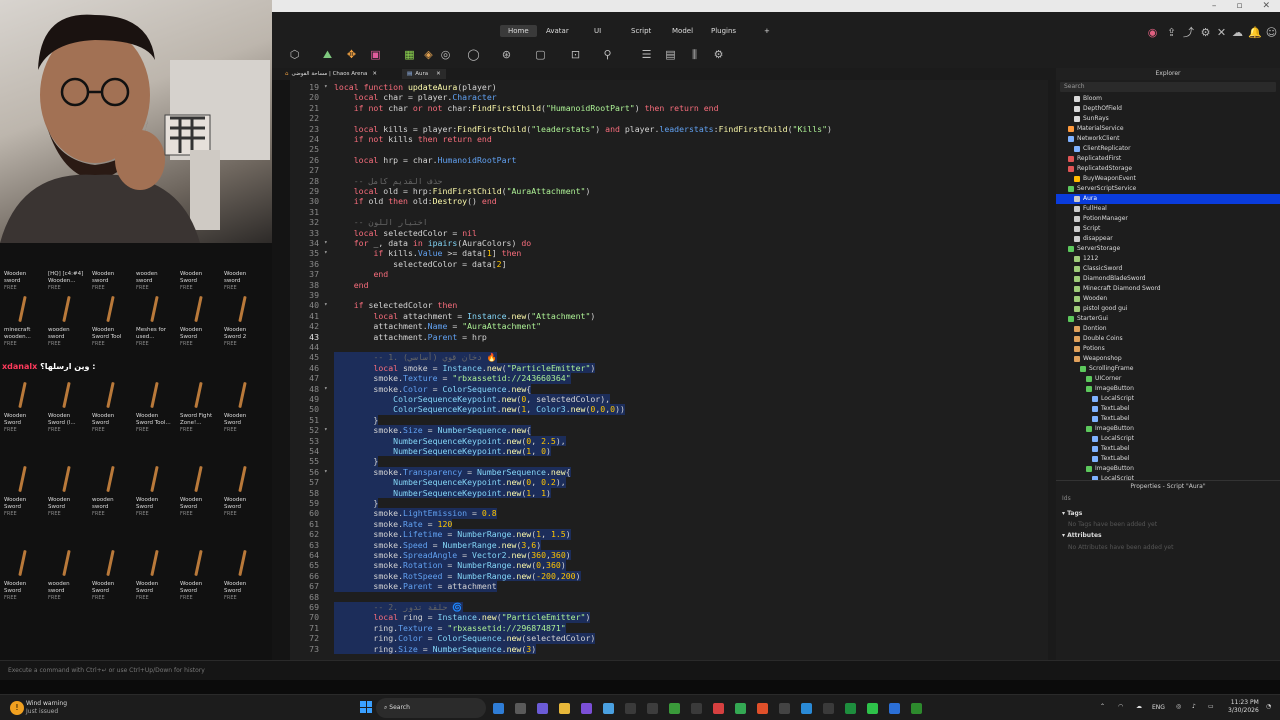  What do you see at coordinates (673, 544) in the screenshot?
I see `code-line: 63 smoke.Speed = NumberRange.new(3,6)` at bounding box center [673, 544].